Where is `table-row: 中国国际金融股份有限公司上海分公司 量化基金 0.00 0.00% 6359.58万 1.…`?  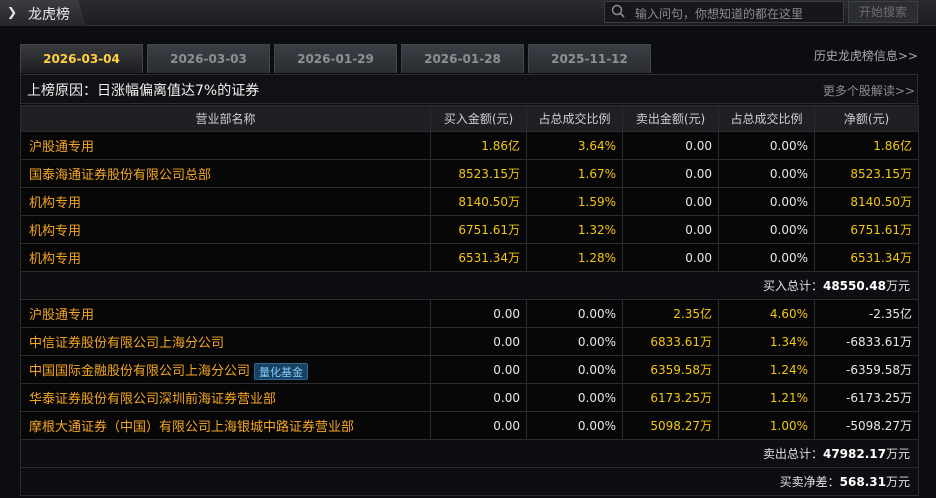 table-row: 中国国际金融股份有限公司上海分公司 量化基金 0.00 0.00% 6359.58万 1.… is located at coordinates (469, 369).